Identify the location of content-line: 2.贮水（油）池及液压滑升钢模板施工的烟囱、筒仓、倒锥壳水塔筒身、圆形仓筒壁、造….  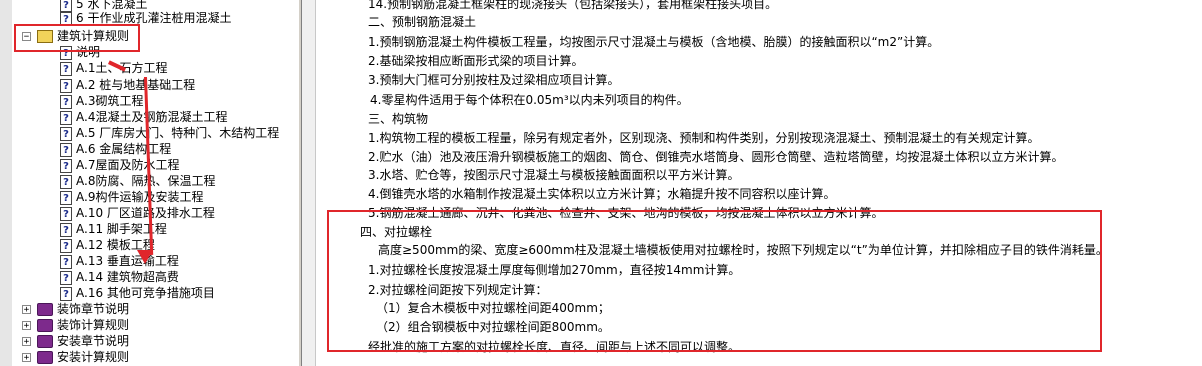
(716, 157).